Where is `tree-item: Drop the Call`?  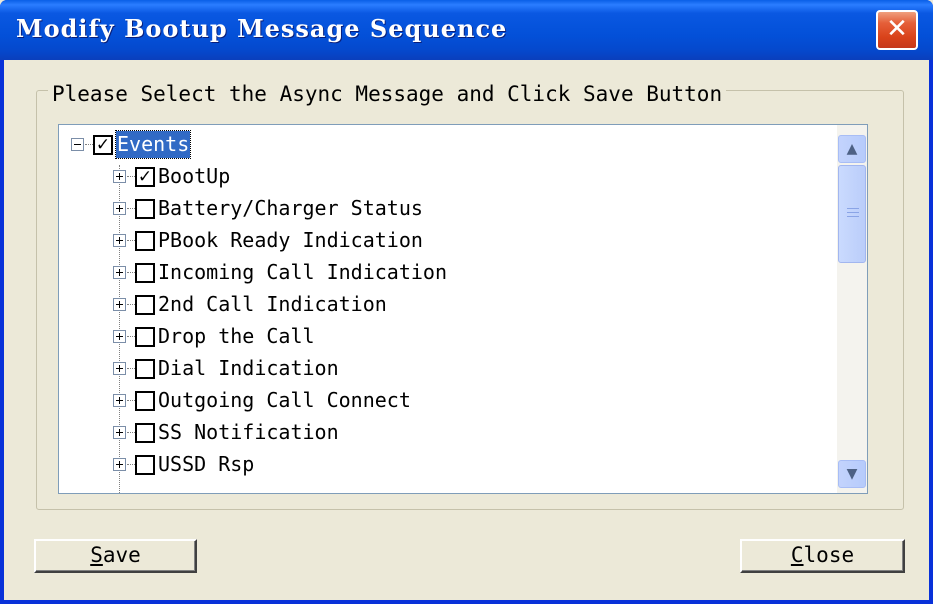
tree-item: Drop the Call is located at coordinates (448, 336).